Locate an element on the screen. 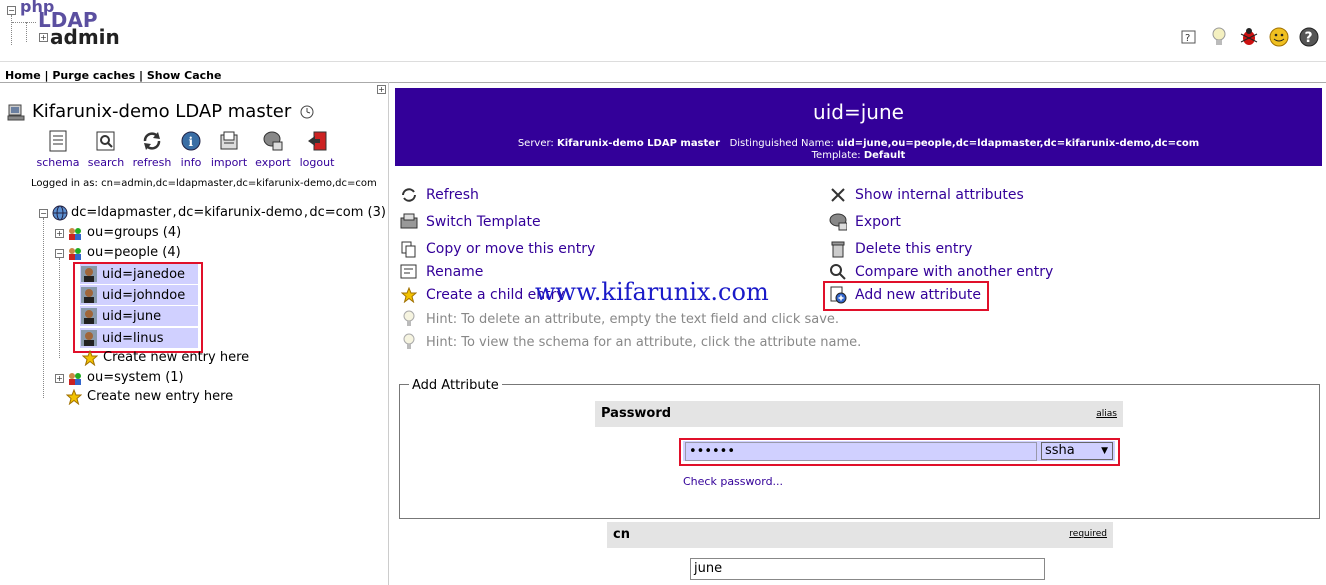  copy-move-link: Copy or move this entry is located at coordinates (510, 249).